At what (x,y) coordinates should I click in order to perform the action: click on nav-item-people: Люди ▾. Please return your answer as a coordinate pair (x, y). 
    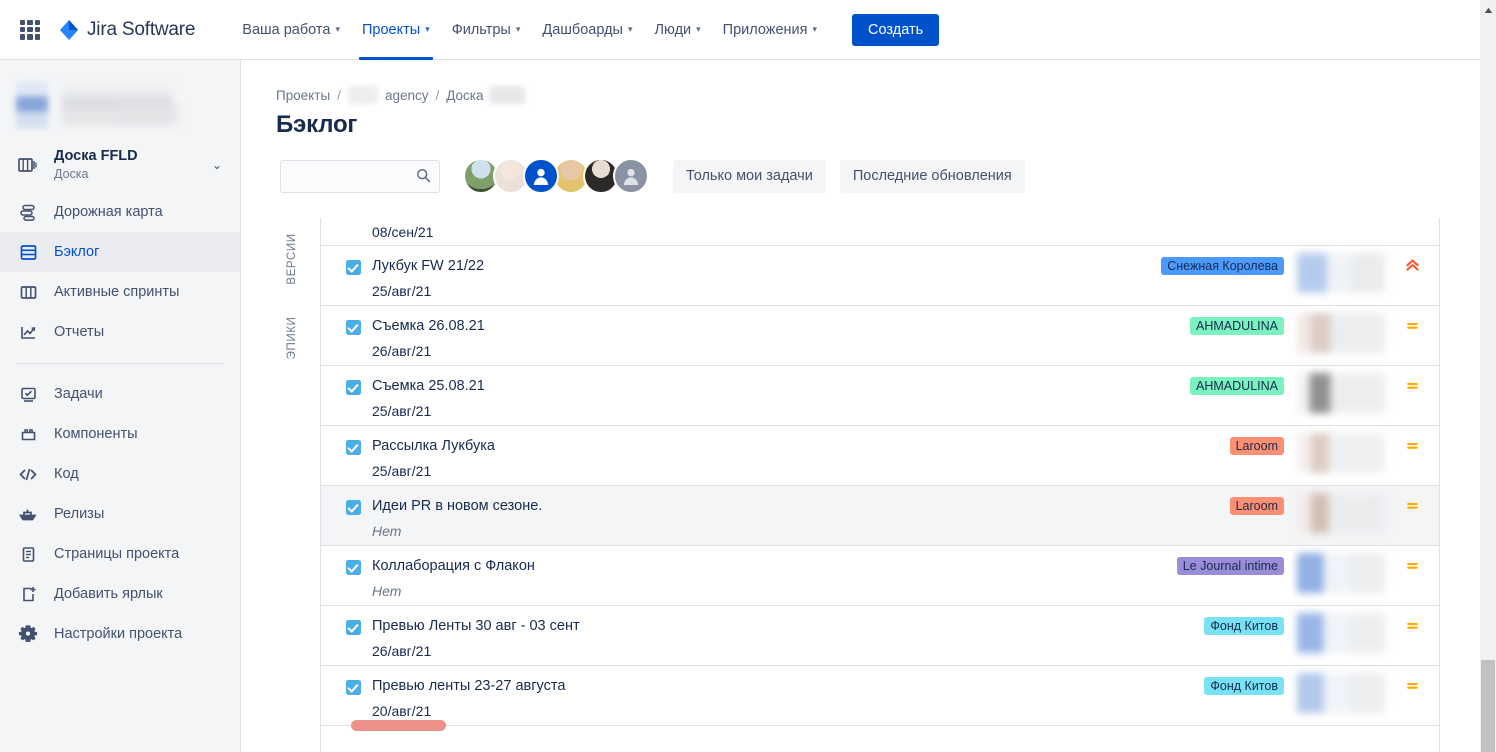
    Looking at the image, I should click on (678, 30).